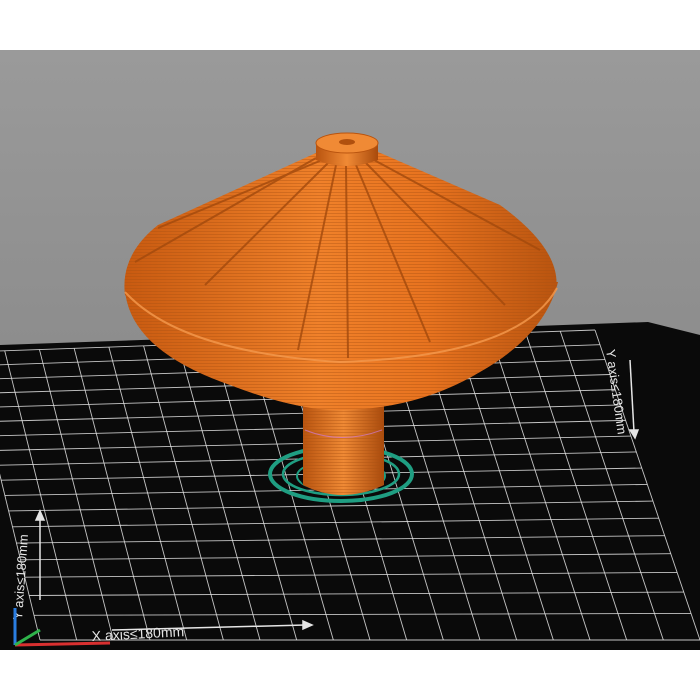  I want to click on model-cap-hole, so click(347, 142).